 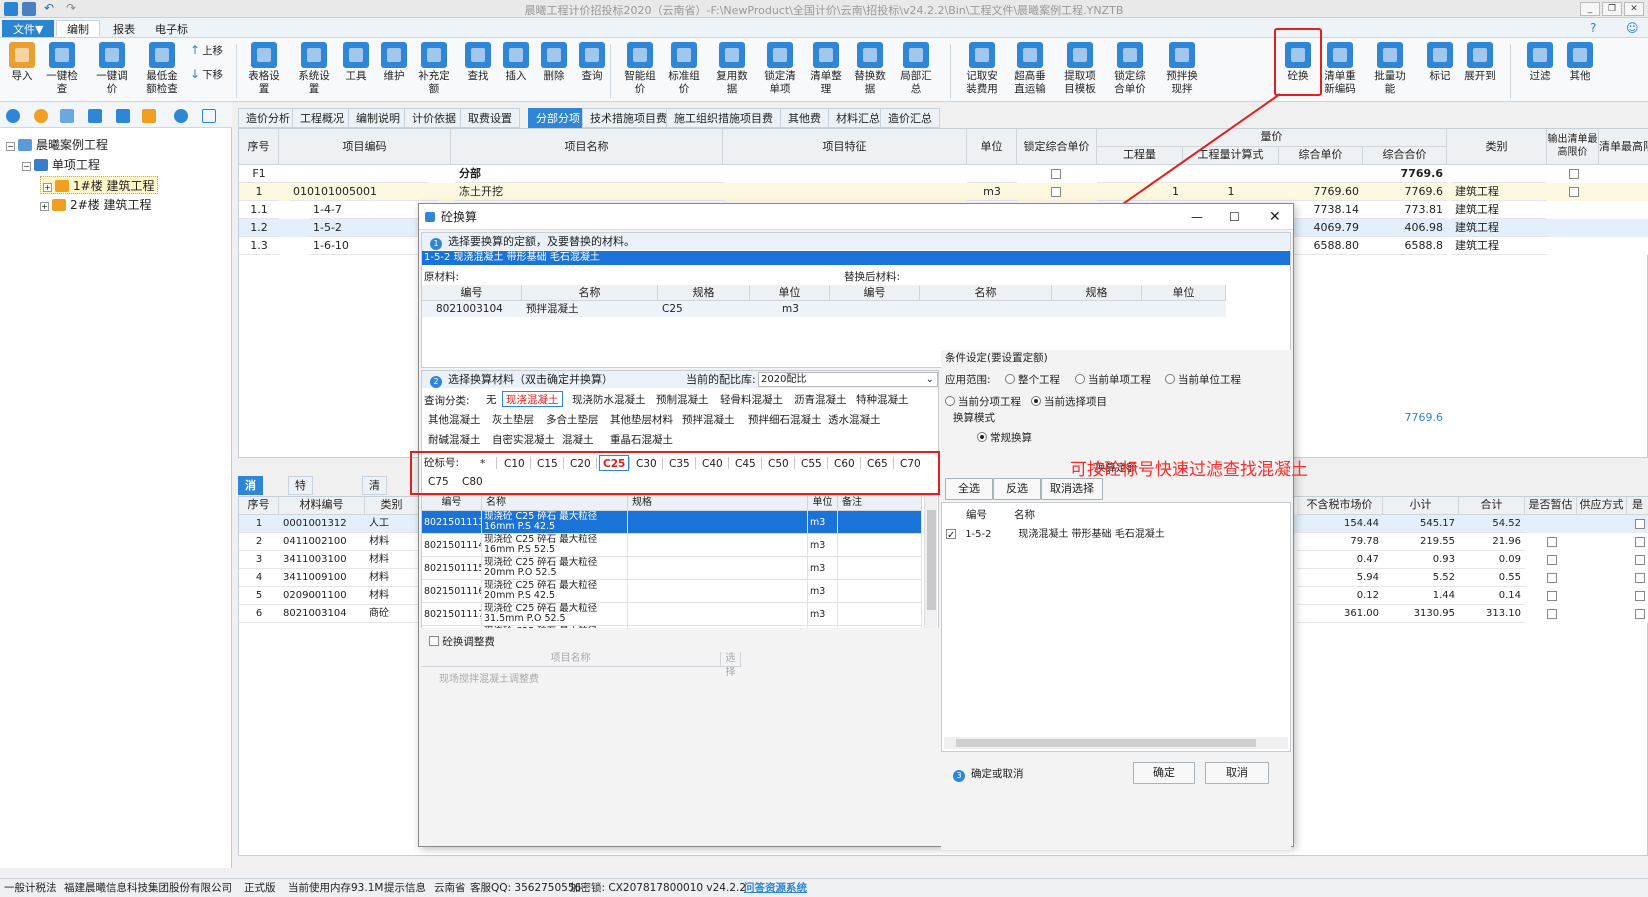 I want to click on grade-chip-C10: C10, so click(x=514, y=463).